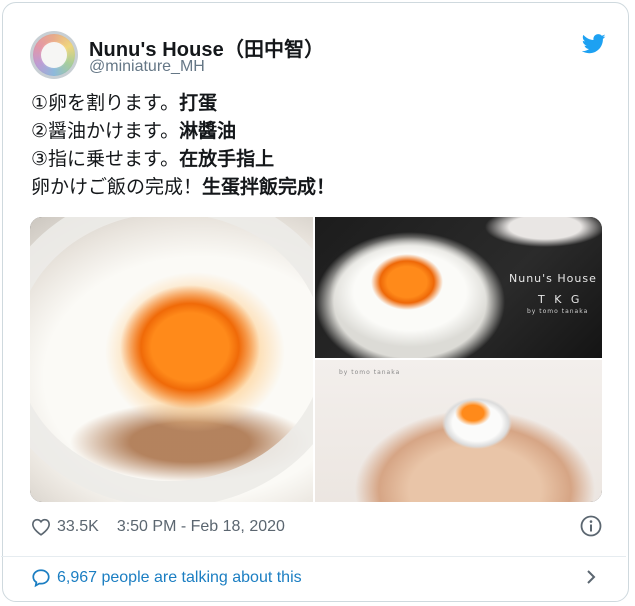 Image resolution: width=635 pixels, height=606 pixels. I want to click on tweet-line-1: ①卵を割ります。打蛋, so click(124, 103).